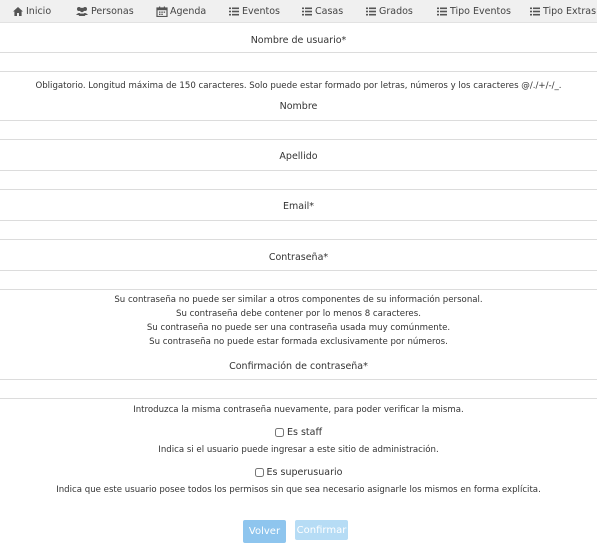 The image size is (597, 550). What do you see at coordinates (298, 366) in the screenshot?
I see `password-confirm-label: Confirmación de contraseña*` at bounding box center [298, 366].